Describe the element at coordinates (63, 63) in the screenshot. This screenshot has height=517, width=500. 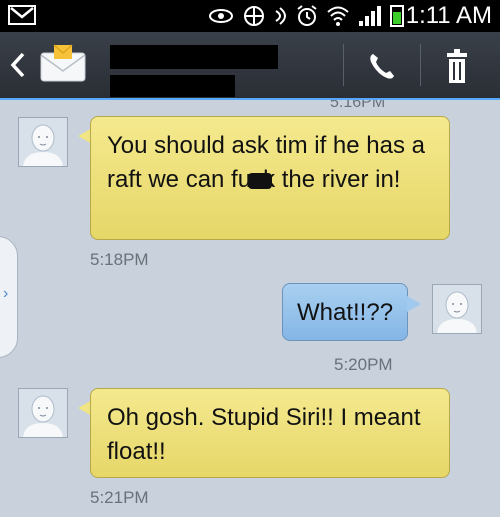
I see `envelope-icon` at that location.